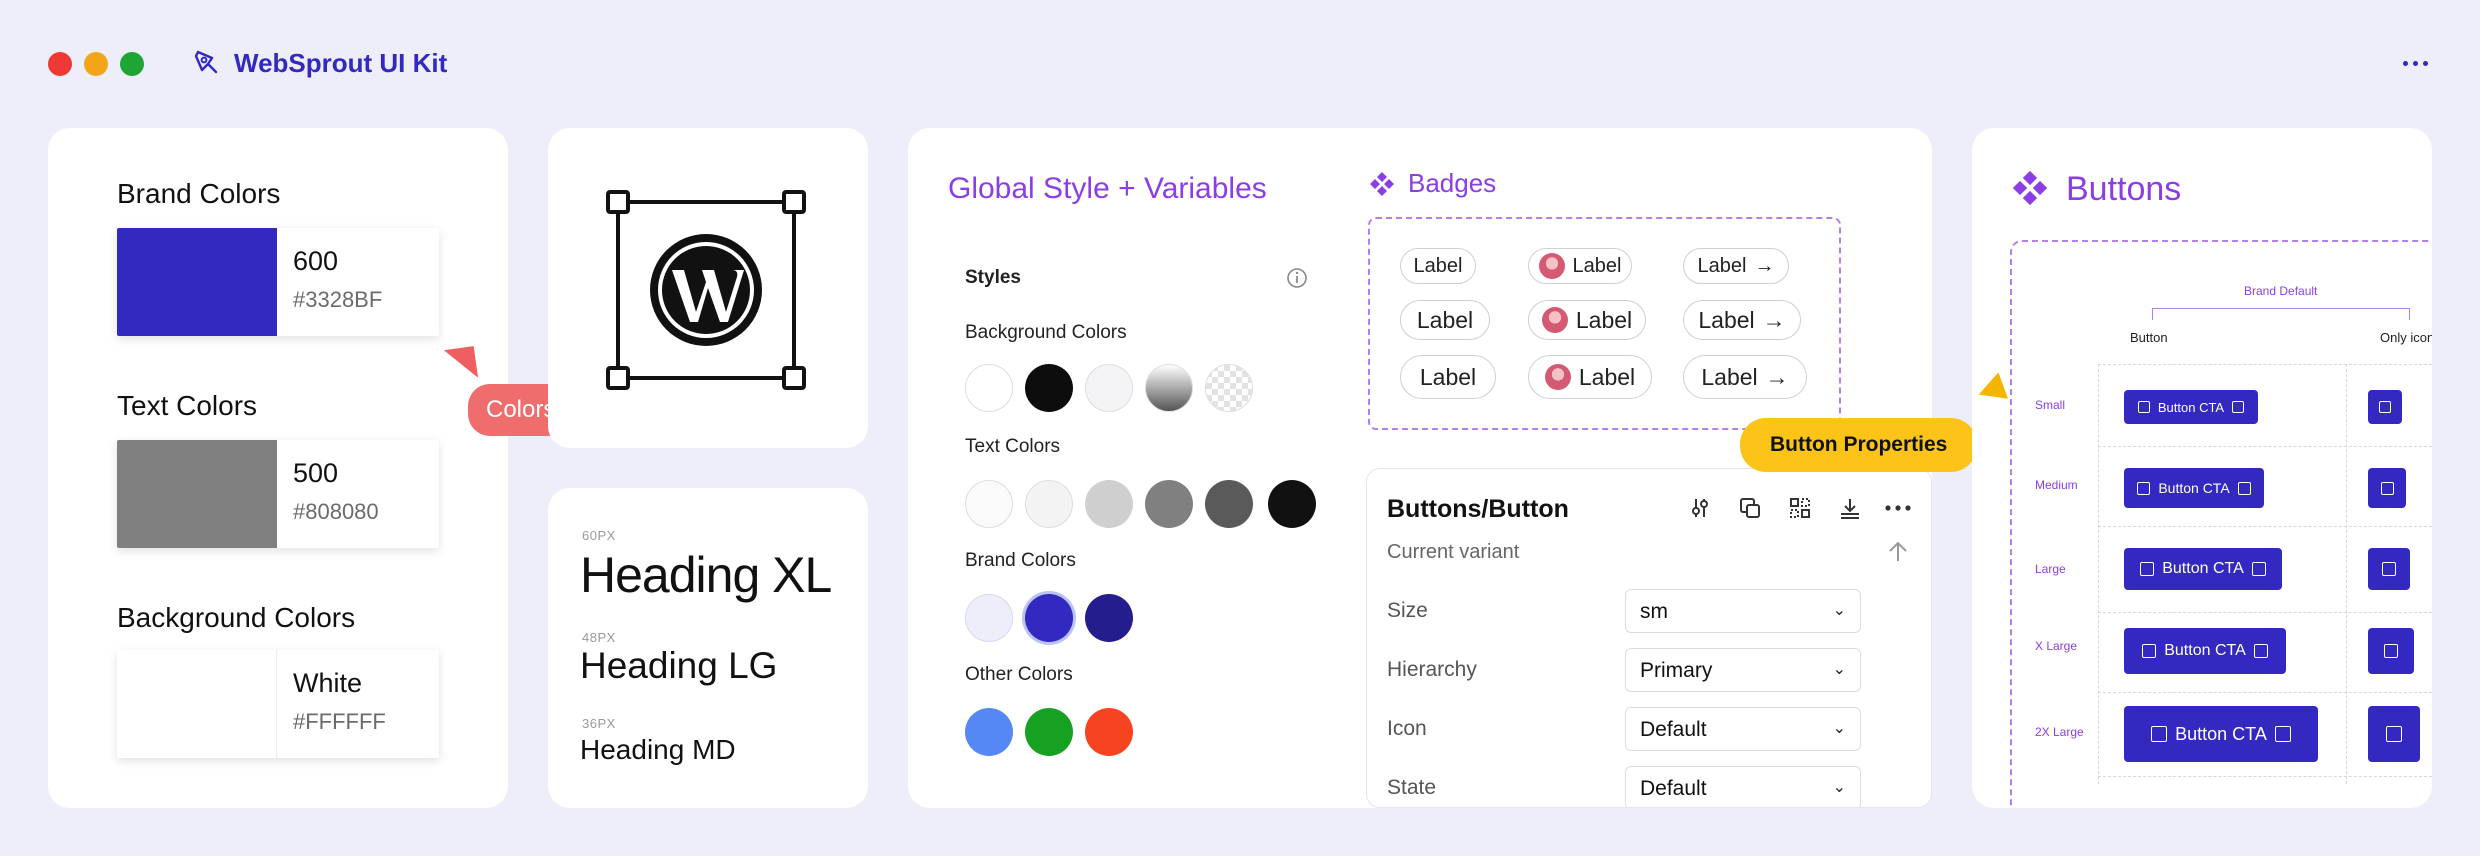 Image resolution: width=2480 pixels, height=856 pixels. What do you see at coordinates (278, 704) in the screenshot?
I see `background-color-swatch: White #FFFFFF` at bounding box center [278, 704].